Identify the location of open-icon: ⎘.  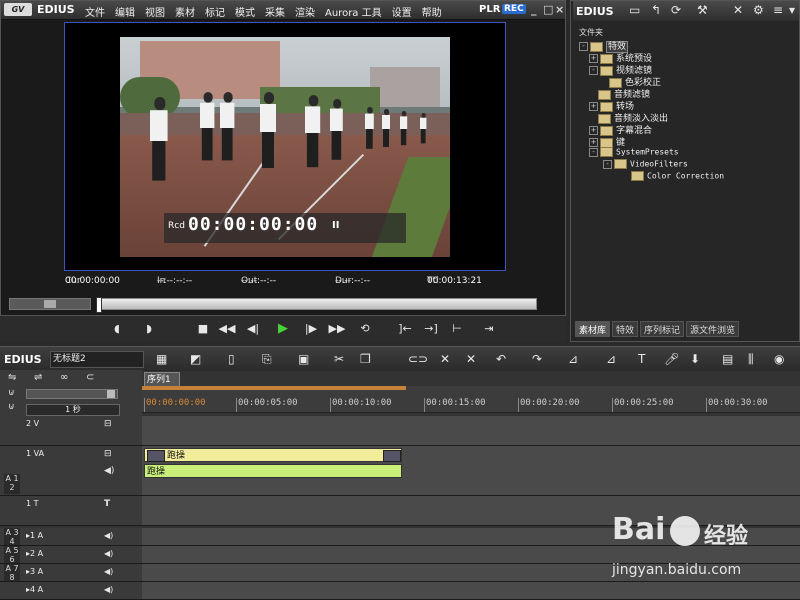
(267, 359).